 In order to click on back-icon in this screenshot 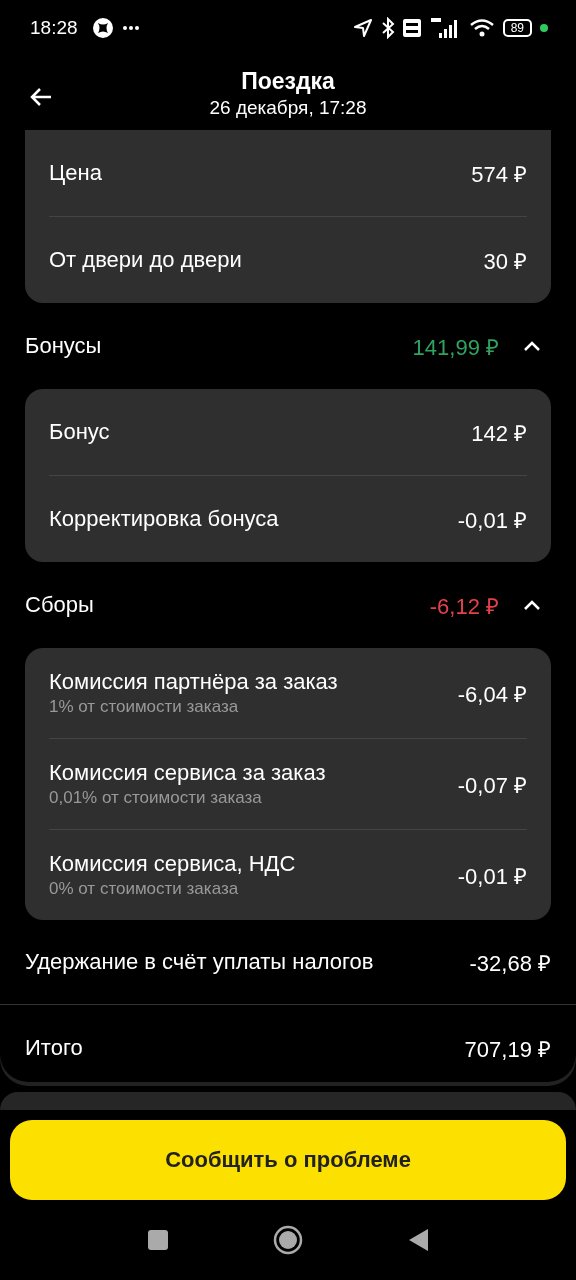, I will do `click(41, 97)`.